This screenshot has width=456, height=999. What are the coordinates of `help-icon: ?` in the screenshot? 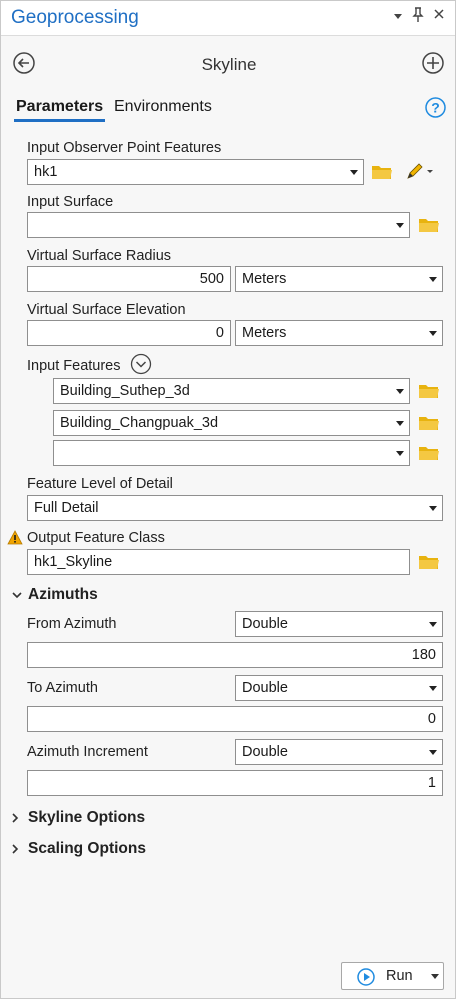 It's located at (435, 107).